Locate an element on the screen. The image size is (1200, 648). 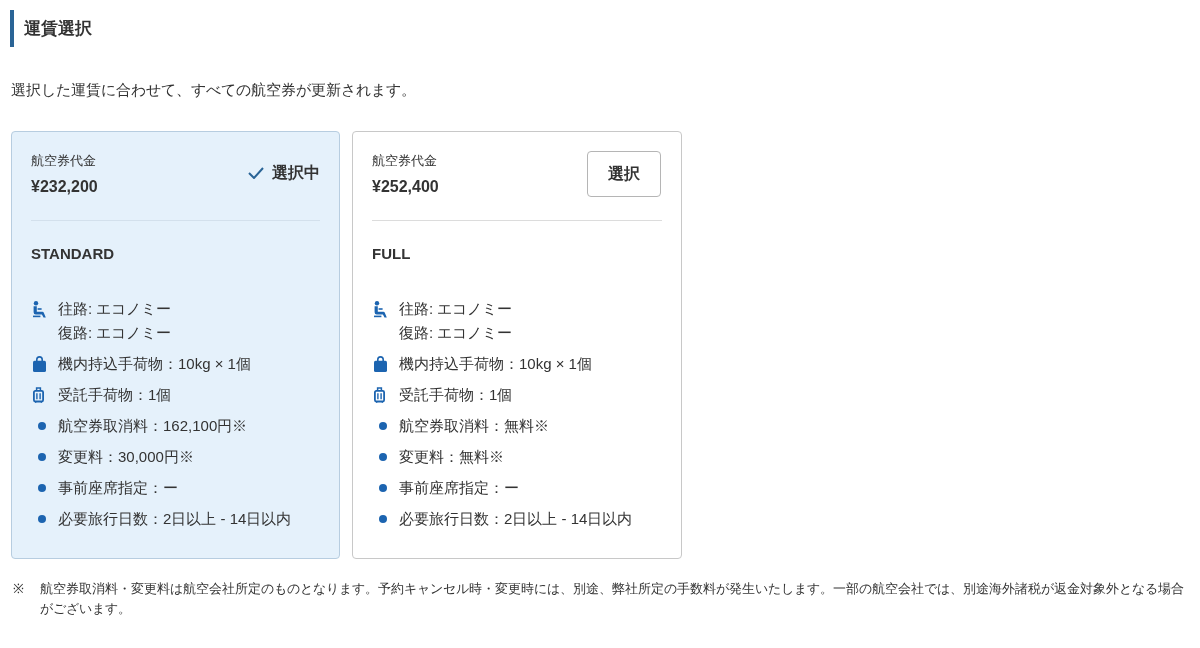
select-button: 選択 is located at coordinates (624, 174).